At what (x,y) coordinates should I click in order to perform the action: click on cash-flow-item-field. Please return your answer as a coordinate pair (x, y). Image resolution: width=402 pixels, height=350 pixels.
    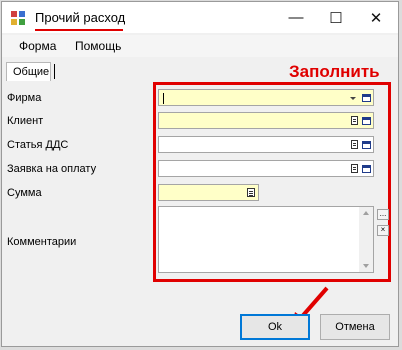
    Looking at the image, I should click on (266, 144).